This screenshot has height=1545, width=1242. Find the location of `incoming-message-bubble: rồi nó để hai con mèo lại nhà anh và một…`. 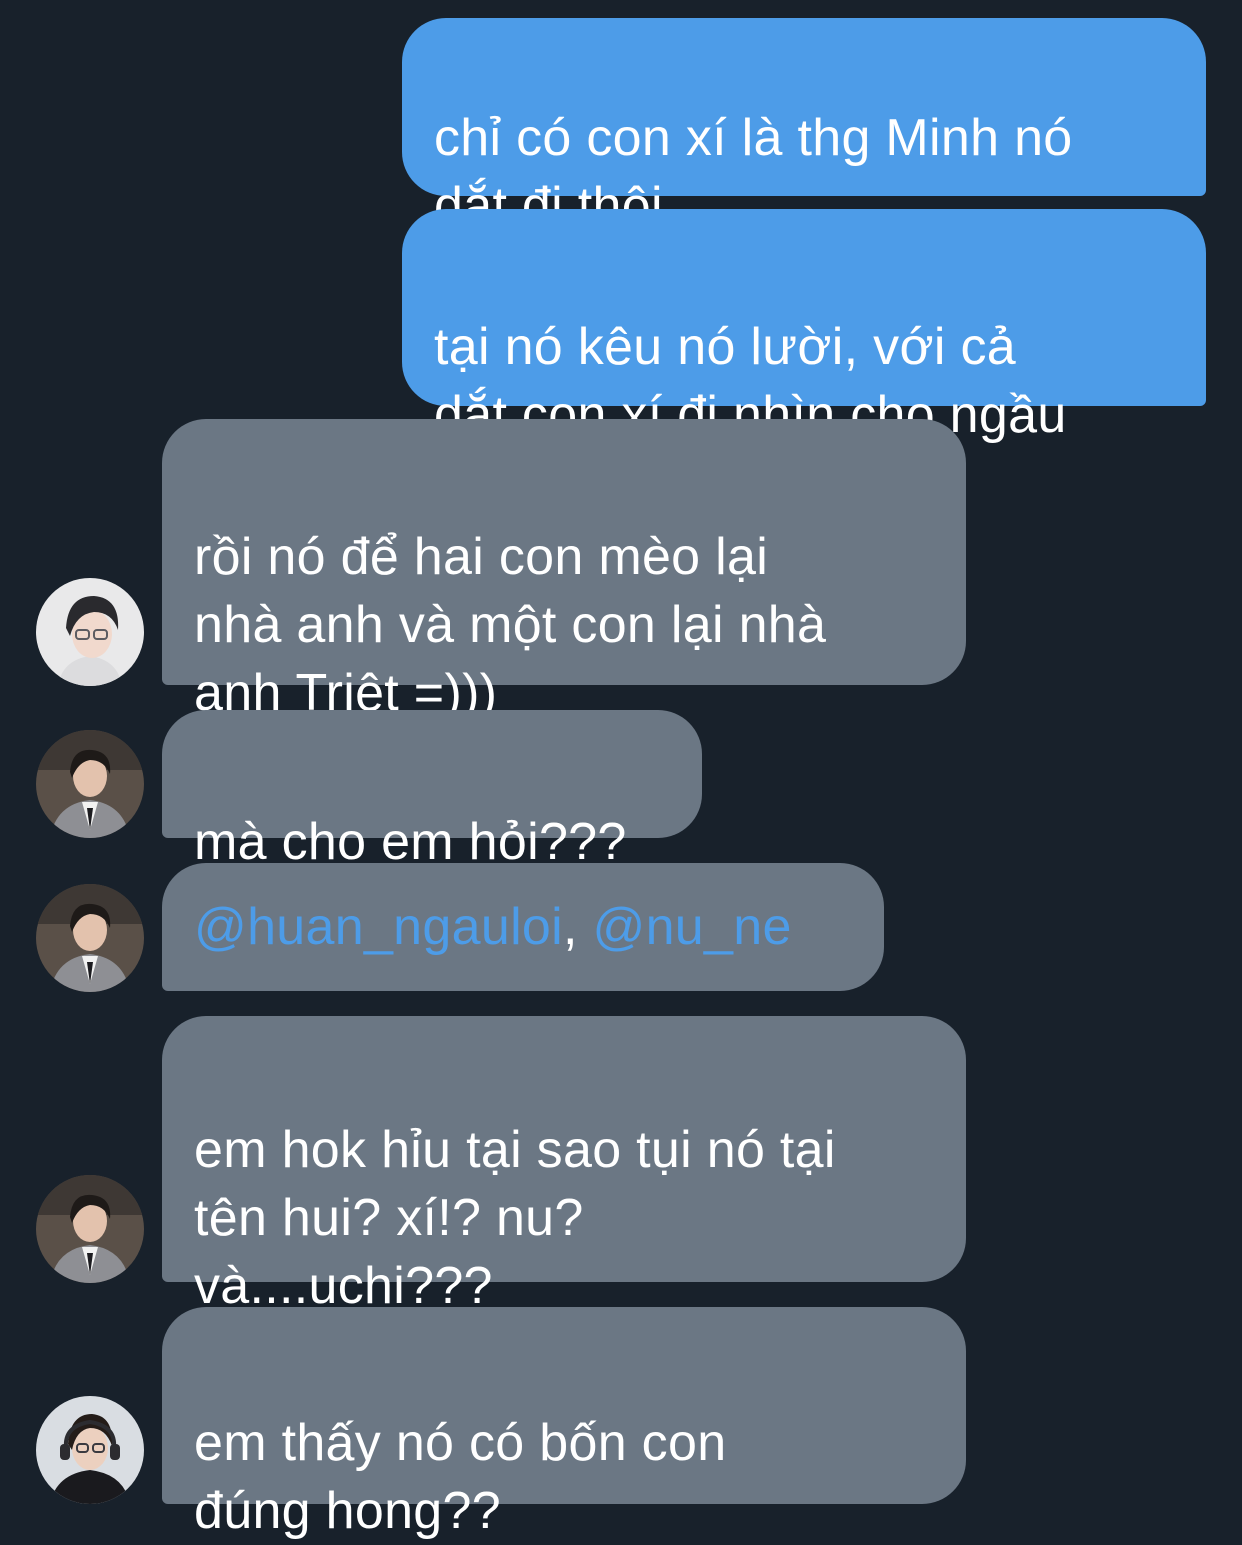

incoming-message-bubble: rồi nó để hai con mèo lại nhà anh và một… is located at coordinates (564, 570).